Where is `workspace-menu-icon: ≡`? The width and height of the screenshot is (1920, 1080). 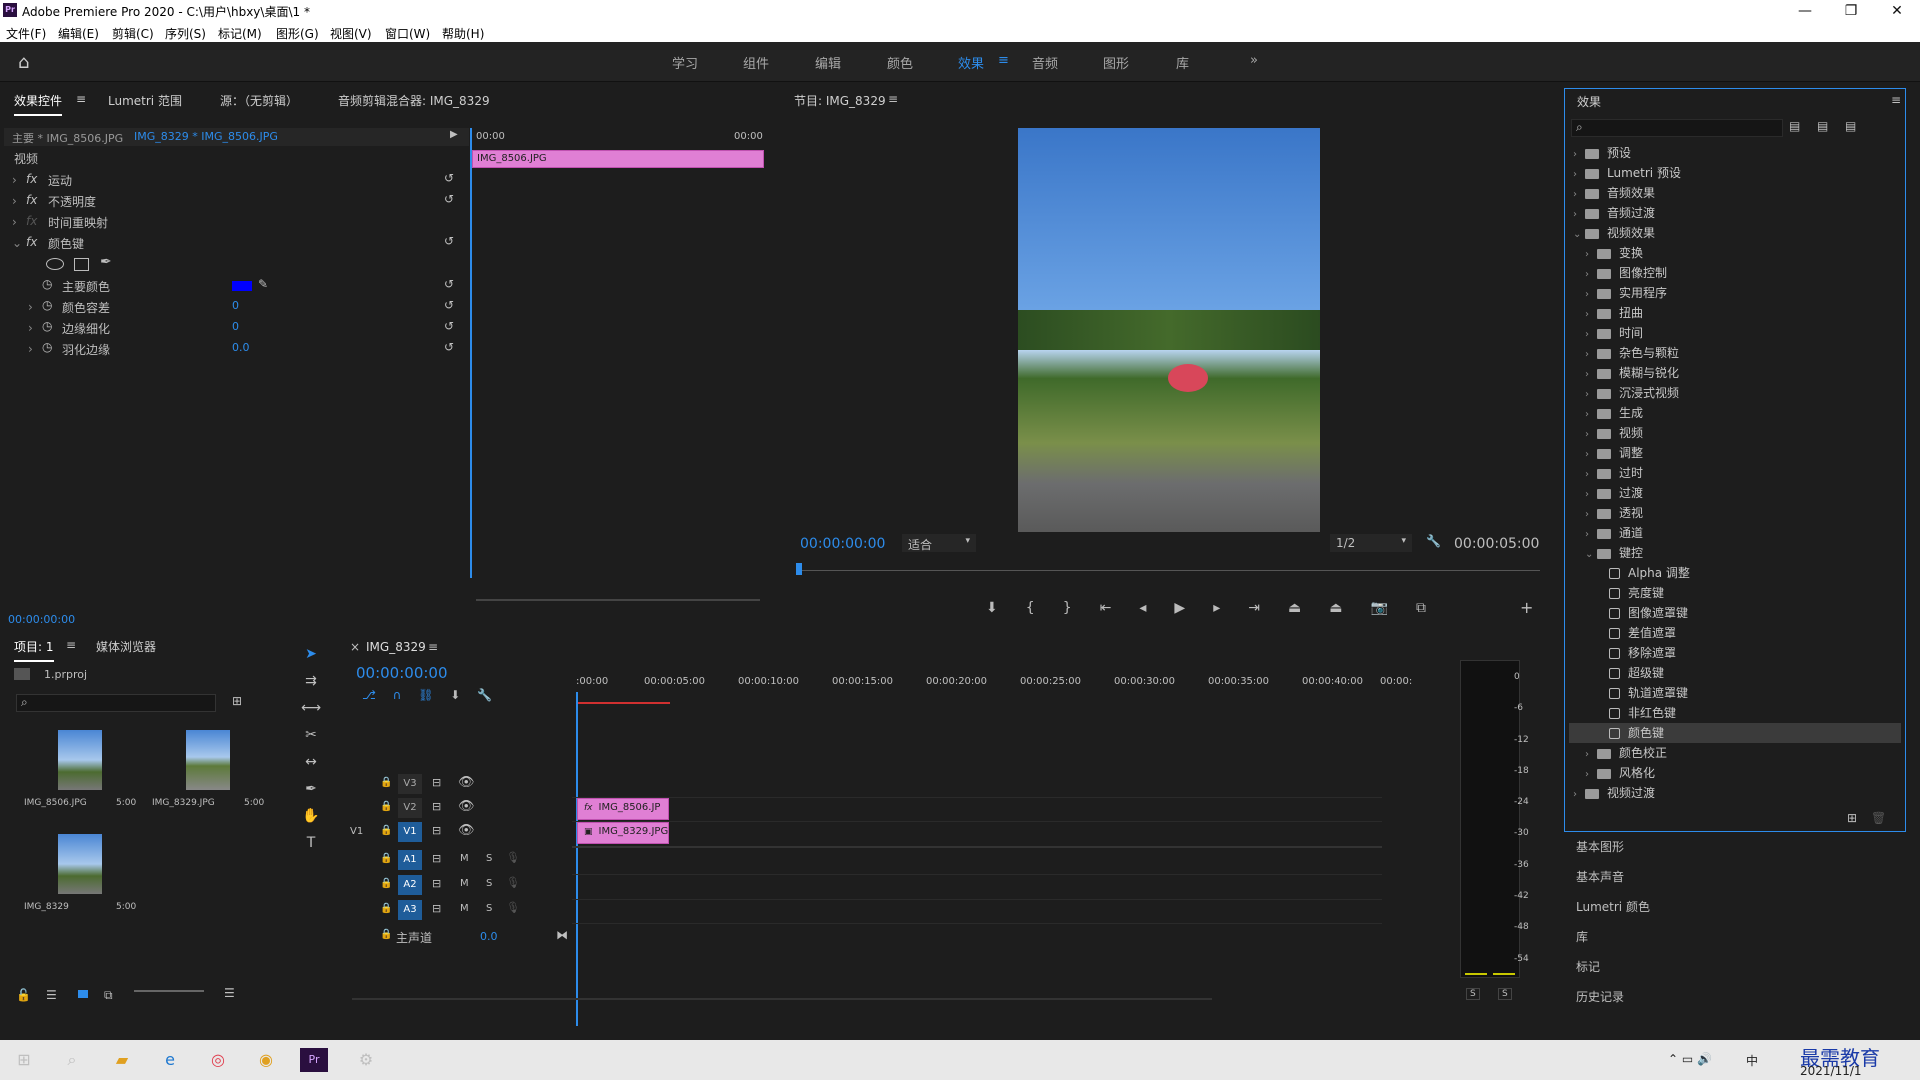 workspace-menu-icon: ≡ is located at coordinates (1003, 60).